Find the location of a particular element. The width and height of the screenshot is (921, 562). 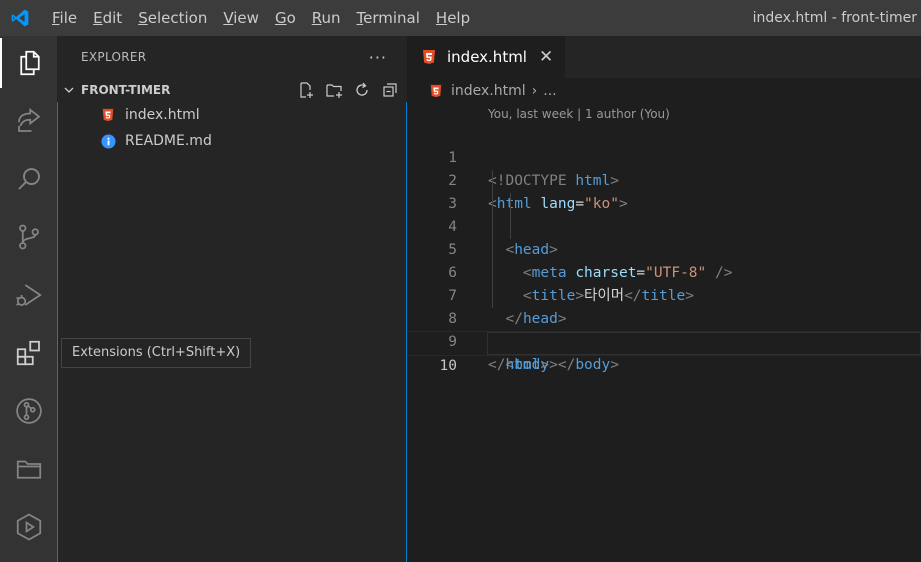

source-control-icon is located at coordinates (28, 237).